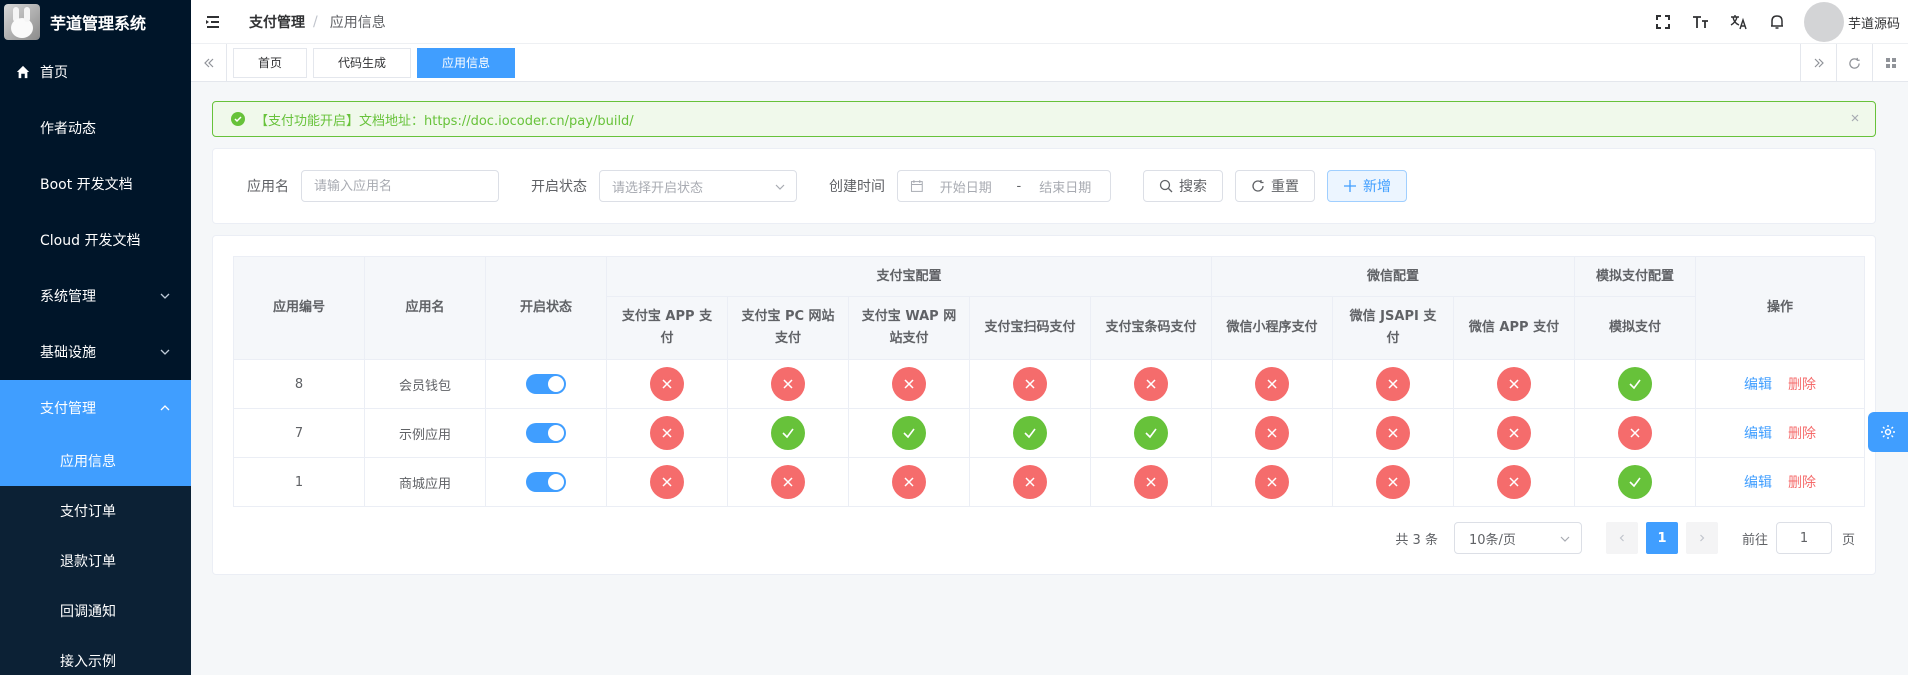  What do you see at coordinates (95, 561) in the screenshot?
I see `sidebar-subitem-refund-orders: 退款订单` at bounding box center [95, 561].